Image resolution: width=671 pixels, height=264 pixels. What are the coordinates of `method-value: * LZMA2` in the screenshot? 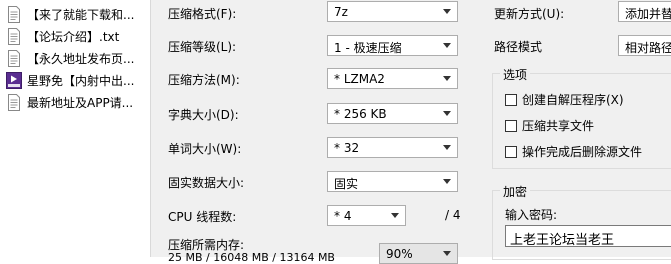 It's located at (359, 79).